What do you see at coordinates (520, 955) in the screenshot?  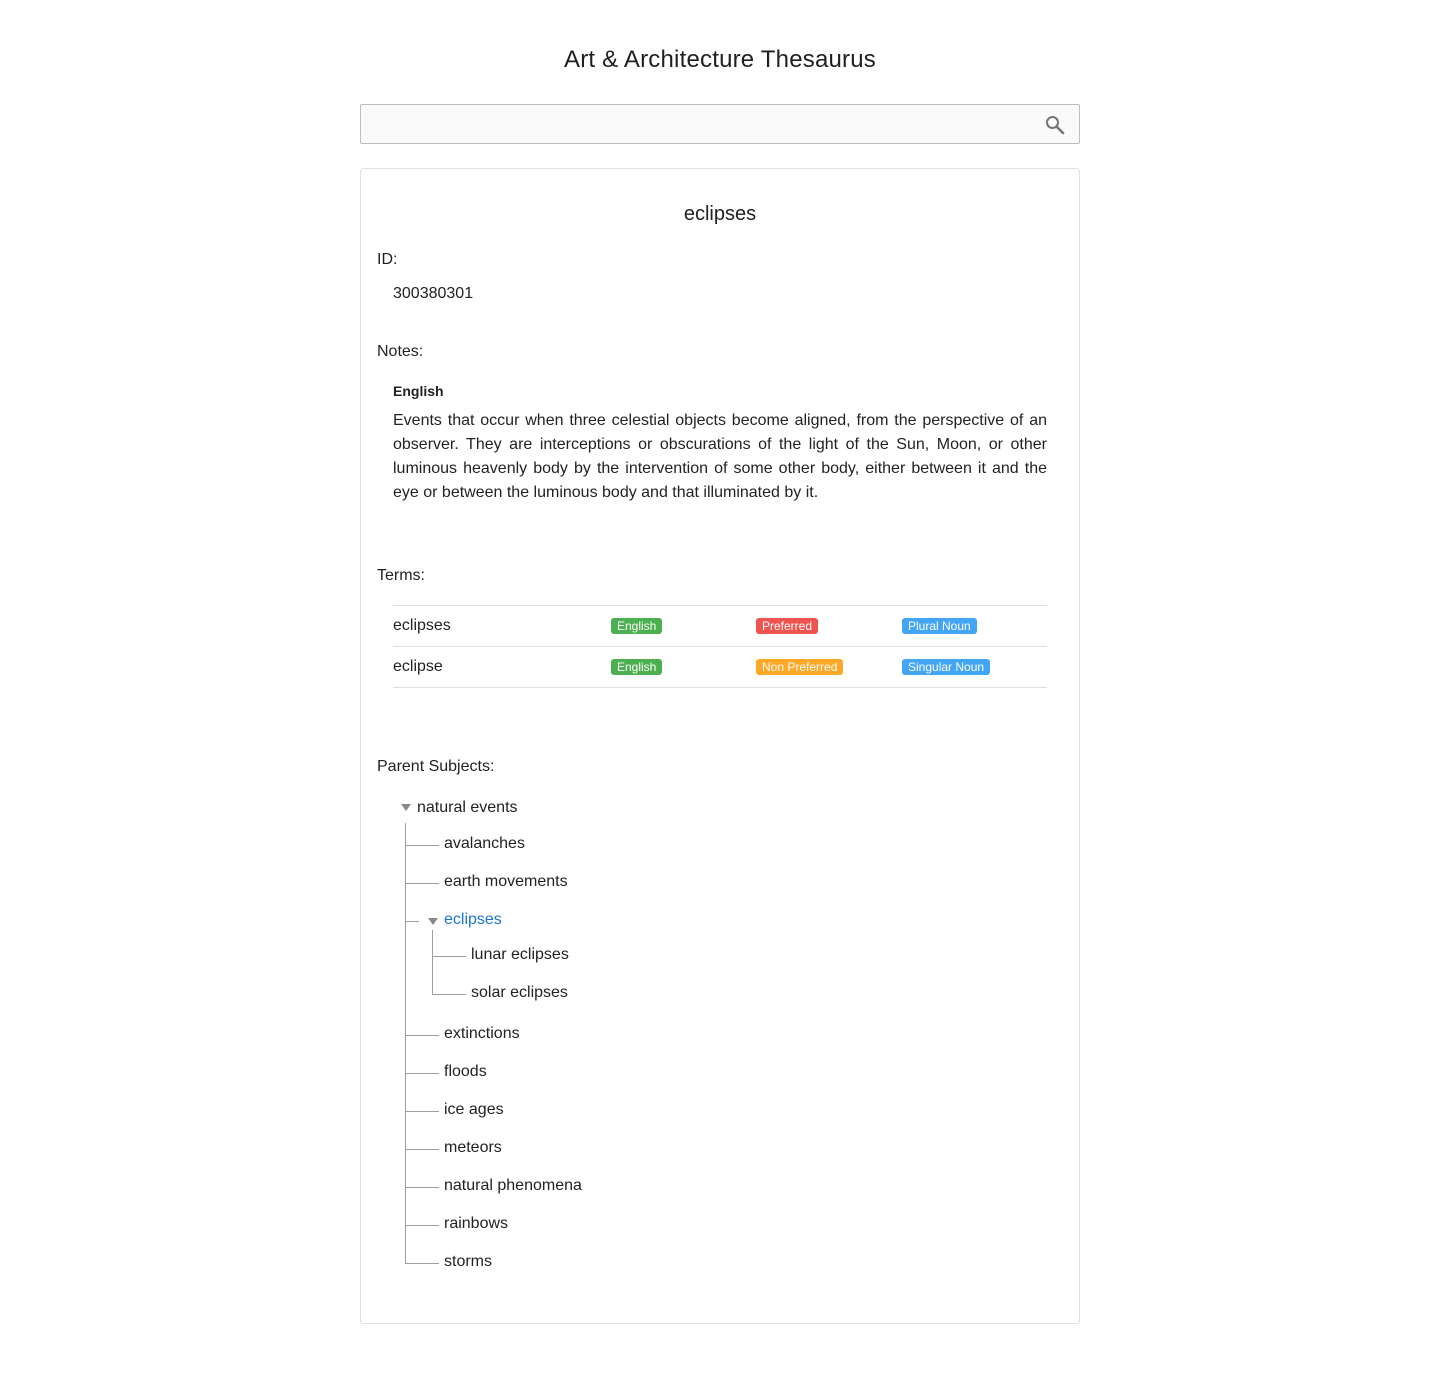 I see `tree-item: lunar eclipses` at bounding box center [520, 955].